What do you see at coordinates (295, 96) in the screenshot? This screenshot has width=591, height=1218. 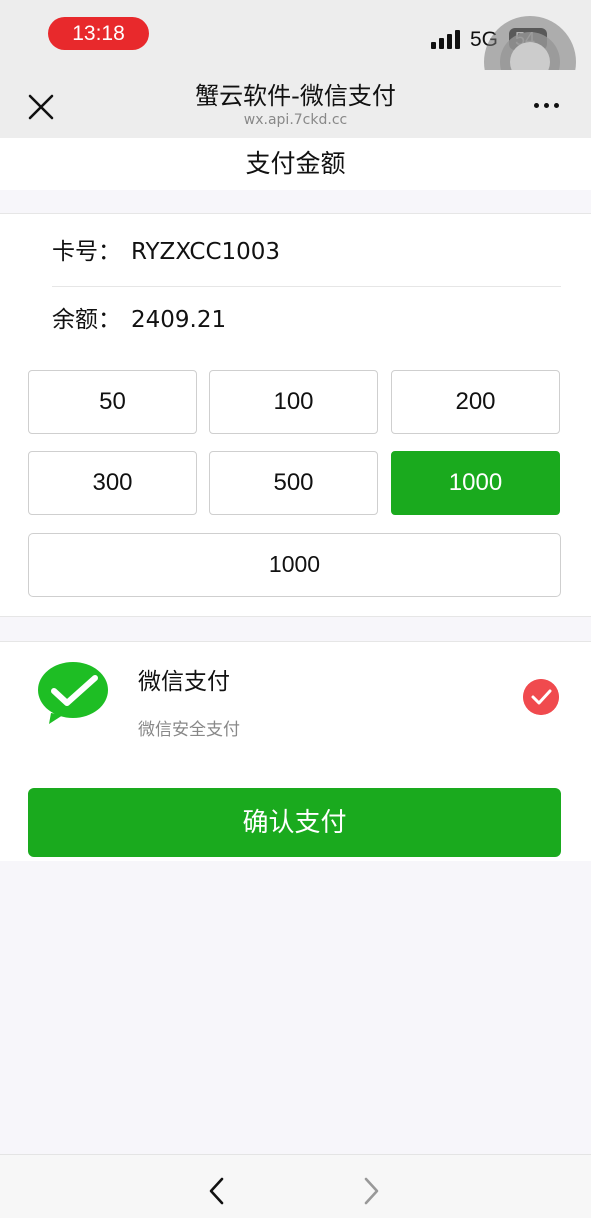 I see `page-title: 蟹云软件-微信支付` at bounding box center [295, 96].